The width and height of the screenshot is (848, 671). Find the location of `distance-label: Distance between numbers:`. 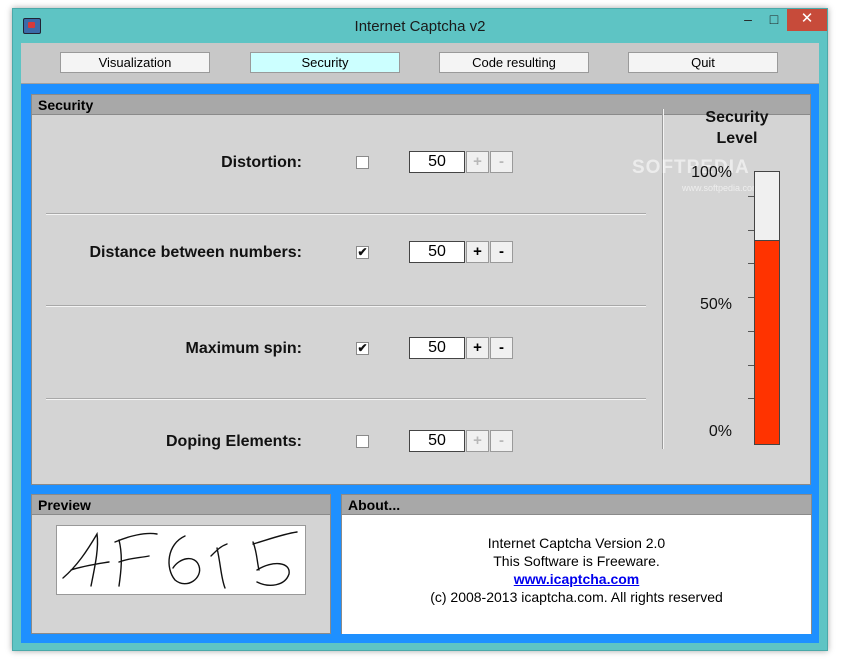

distance-label: Distance between numbers: is located at coordinates (196, 252).